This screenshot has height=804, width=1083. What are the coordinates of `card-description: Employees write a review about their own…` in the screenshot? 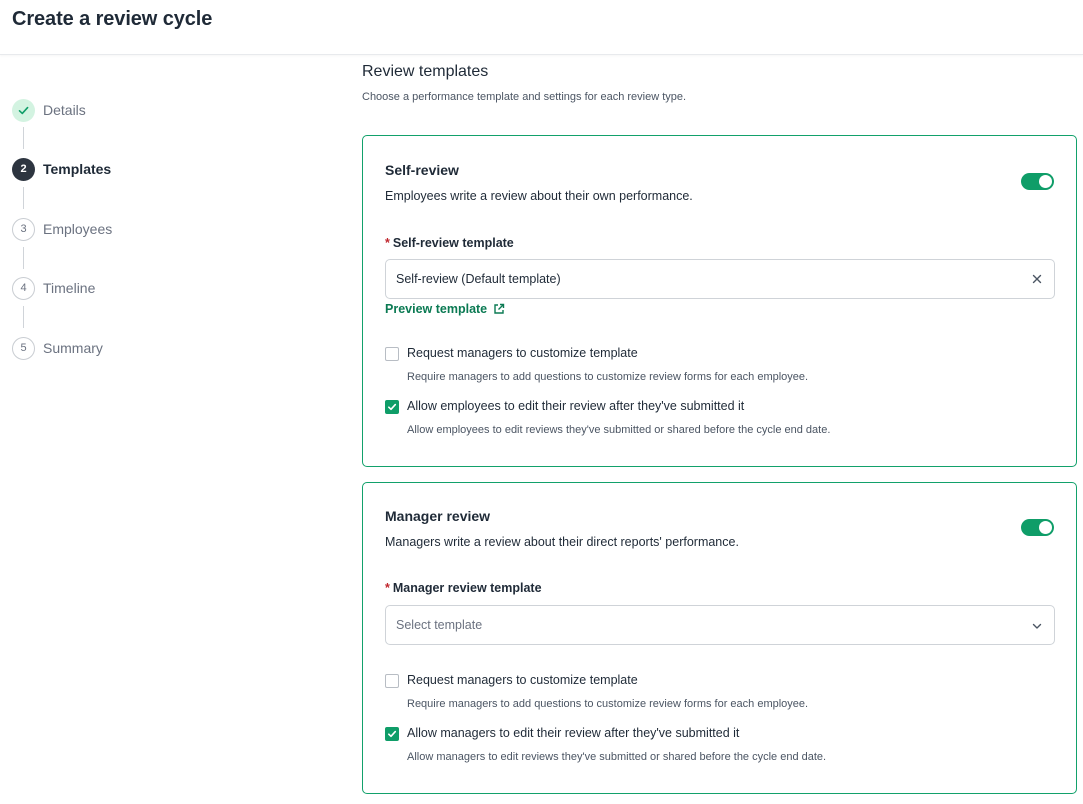 It's located at (539, 196).